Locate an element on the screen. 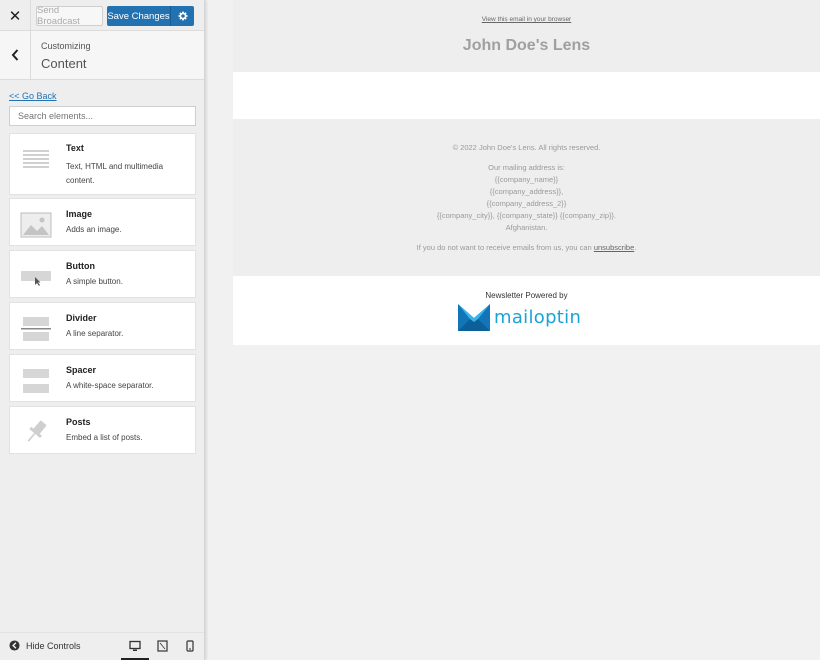 This screenshot has width=820, height=660. brand-title: John Doe's Lens is located at coordinates (526, 45).